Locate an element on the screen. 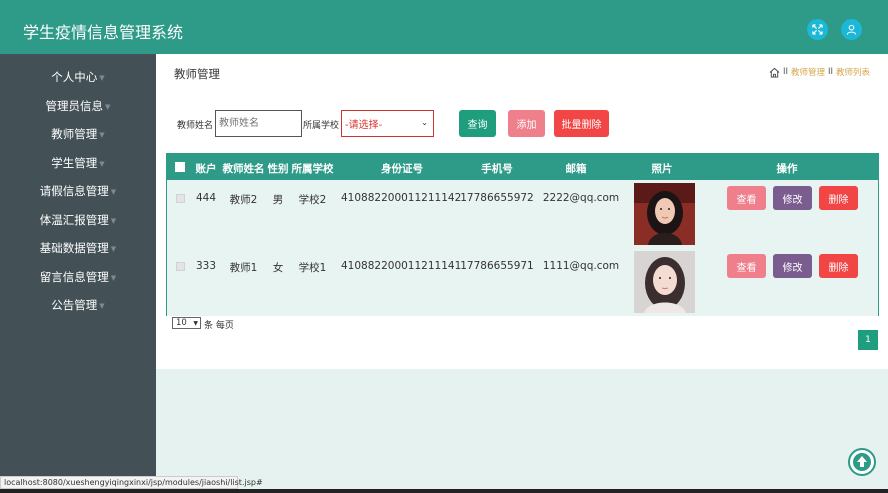  cell-school: 学校1 is located at coordinates (312, 268).